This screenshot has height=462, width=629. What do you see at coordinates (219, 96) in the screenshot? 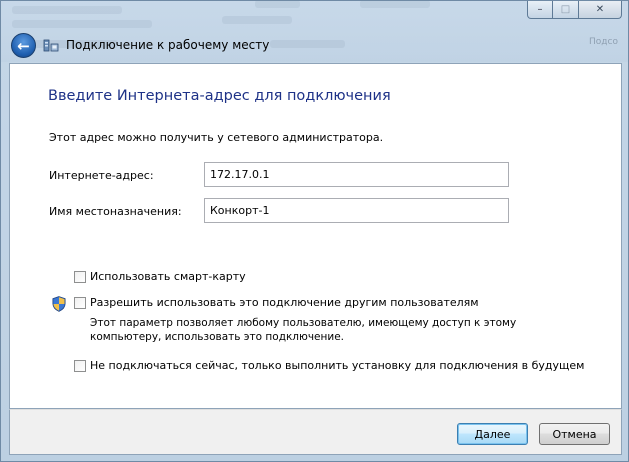
I see `page-heading: Введите Интернета-адрес для подключения` at bounding box center [219, 96].